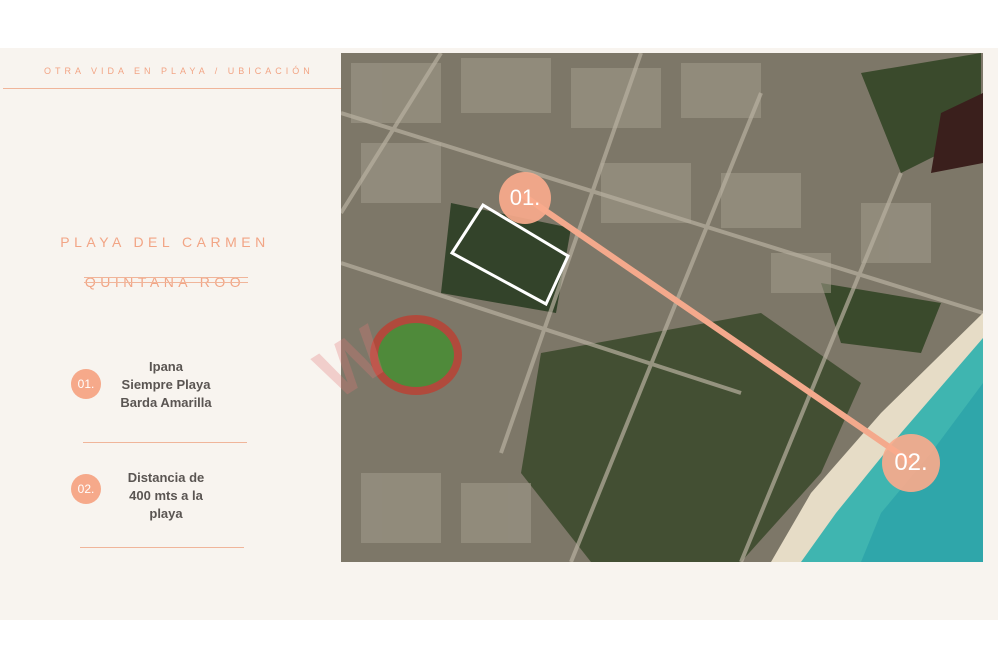 The height and width of the screenshot is (667, 1000). What do you see at coordinates (525, 198) in the screenshot?
I see `marker-01: 01.` at bounding box center [525, 198].